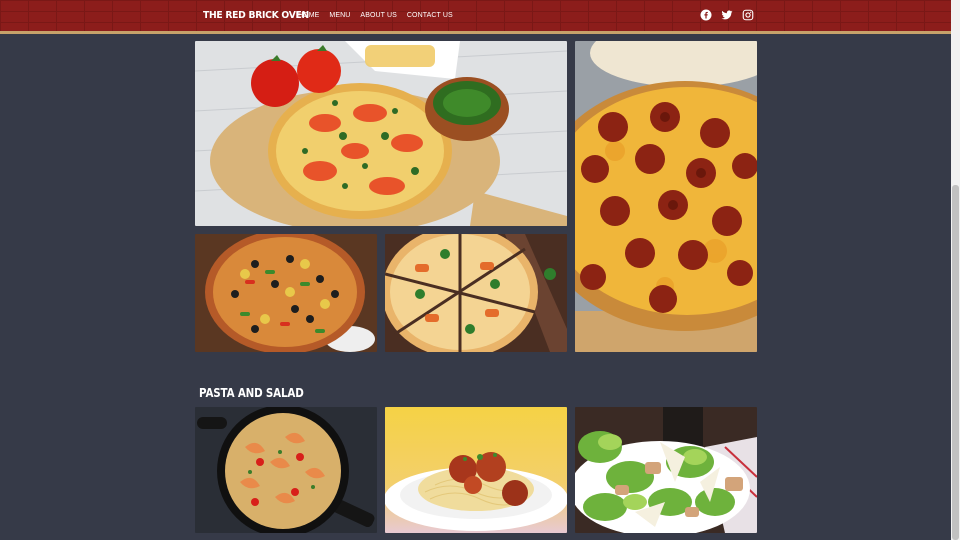  What do you see at coordinates (706, 15) in the screenshot?
I see `facebook-icon` at bounding box center [706, 15].